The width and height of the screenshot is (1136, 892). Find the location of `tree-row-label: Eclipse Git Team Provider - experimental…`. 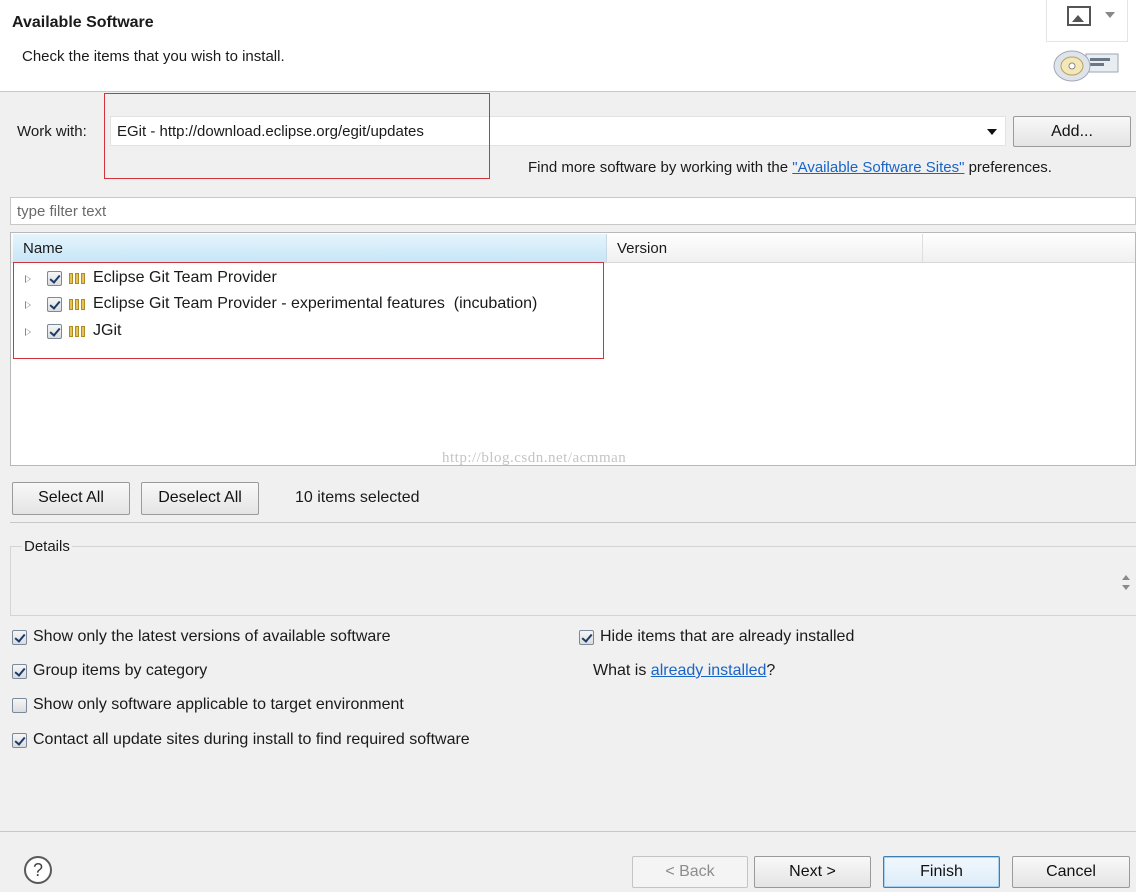

tree-row-label: Eclipse Git Team Provider - experimental… is located at coordinates (315, 303).